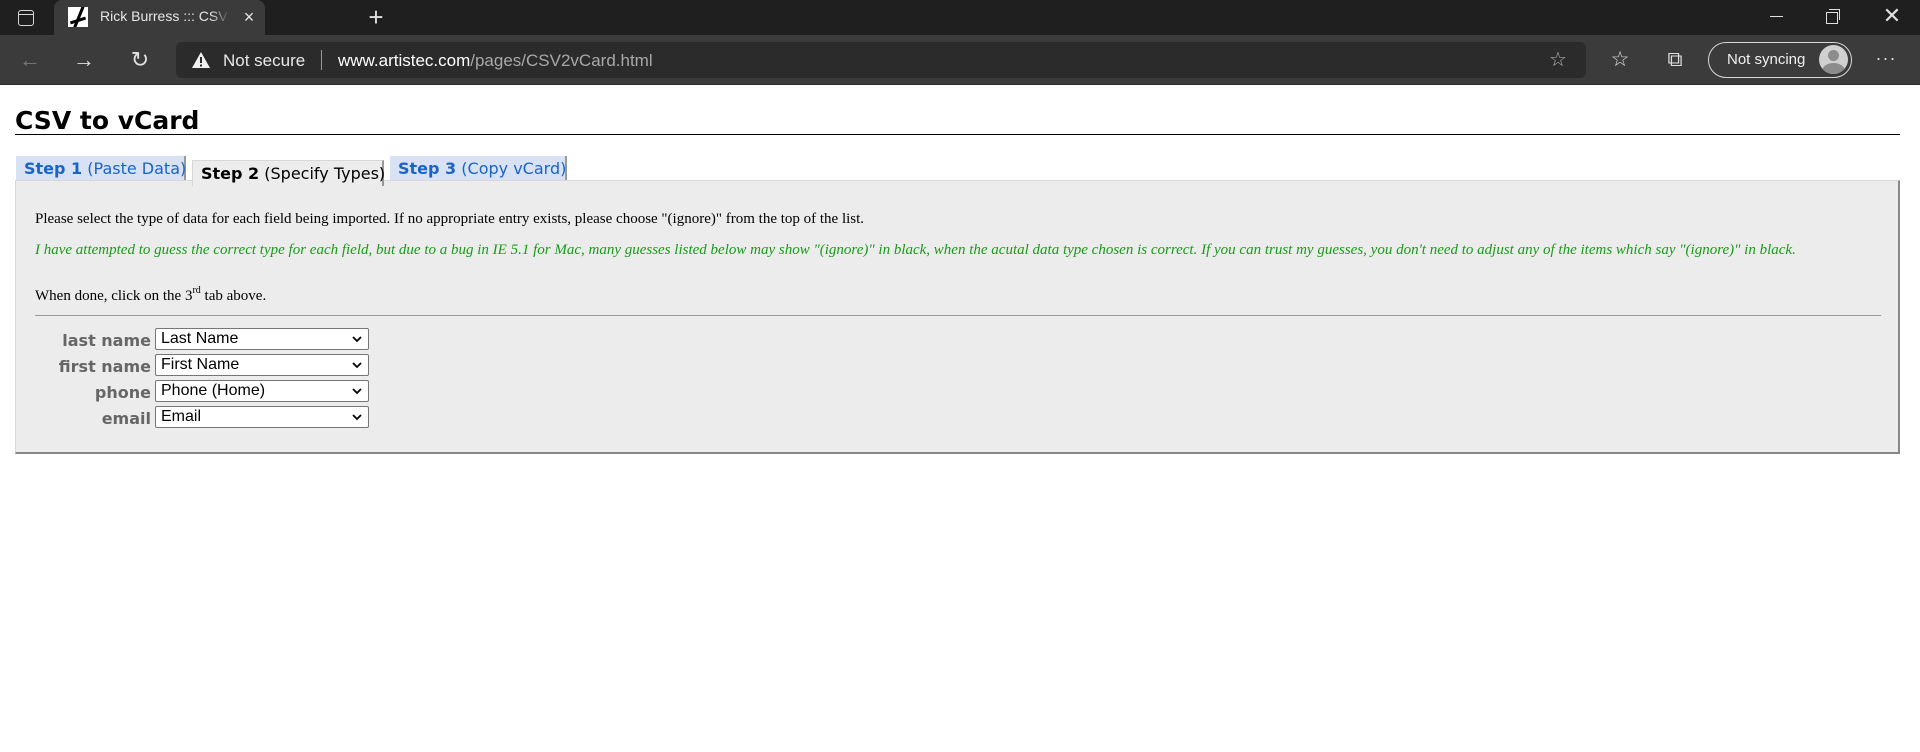 This screenshot has height=752, width=1920. What do you see at coordinates (107, 120) in the screenshot?
I see `page-title: CSV to vCard` at bounding box center [107, 120].